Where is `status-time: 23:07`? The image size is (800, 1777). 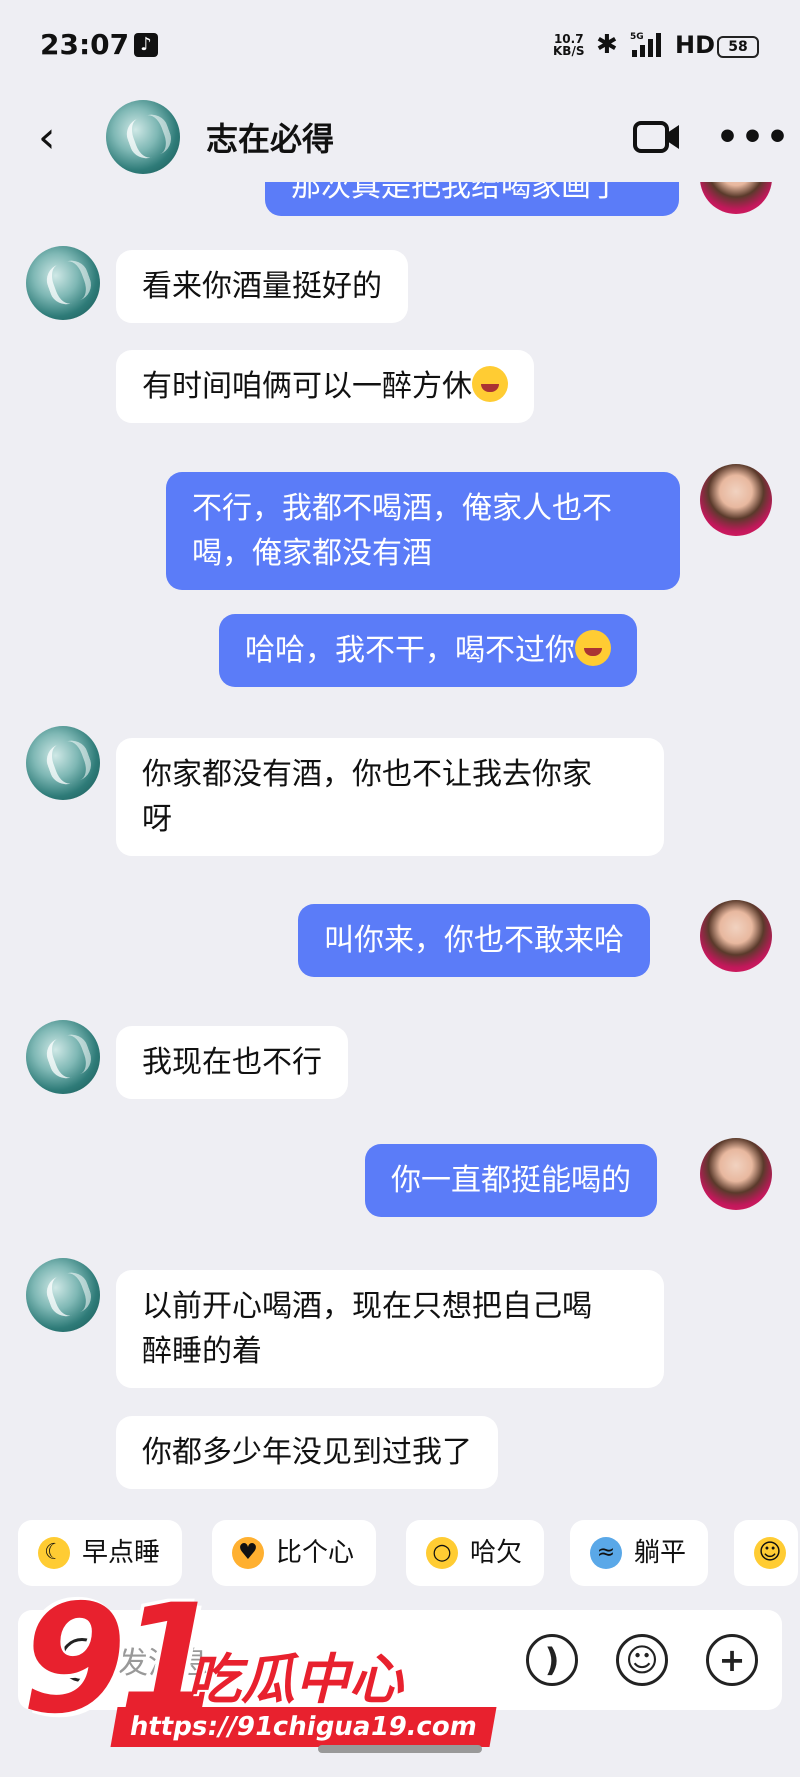 status-time: 23:07 is located at coordinates (85, 44).